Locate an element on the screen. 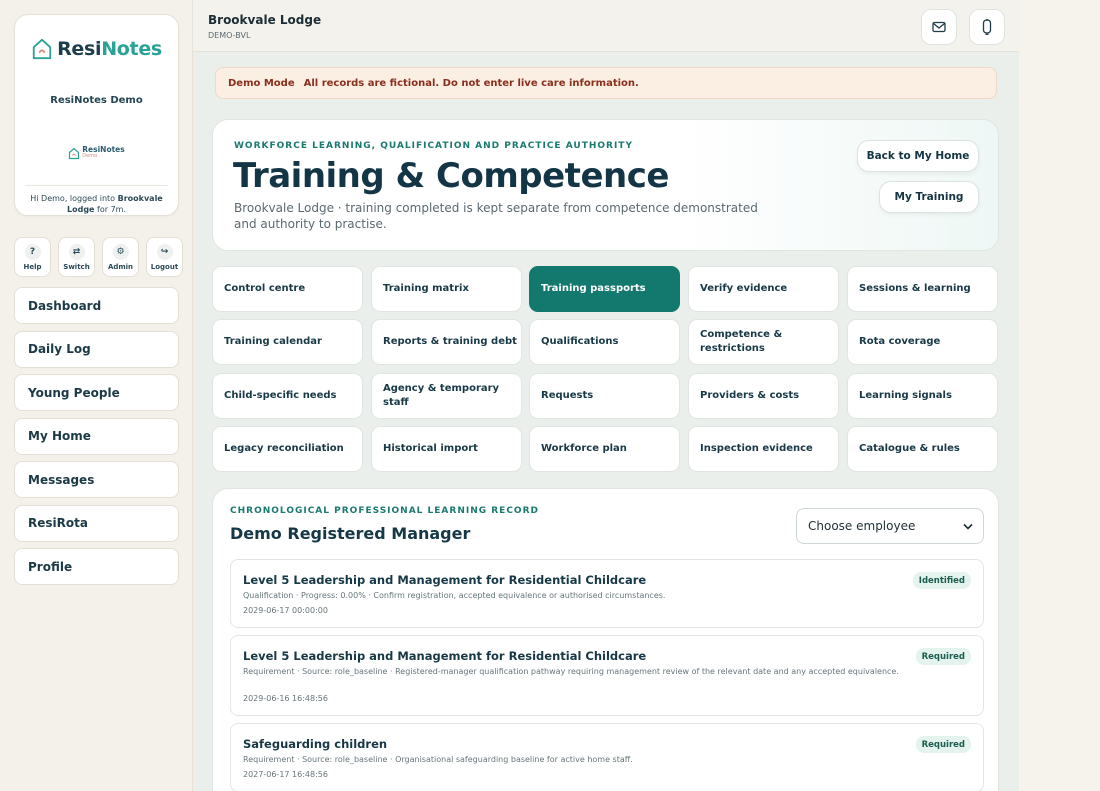 This screenshot has width=1100, height=791. help-label: Help is located at coordinates (32, 266).